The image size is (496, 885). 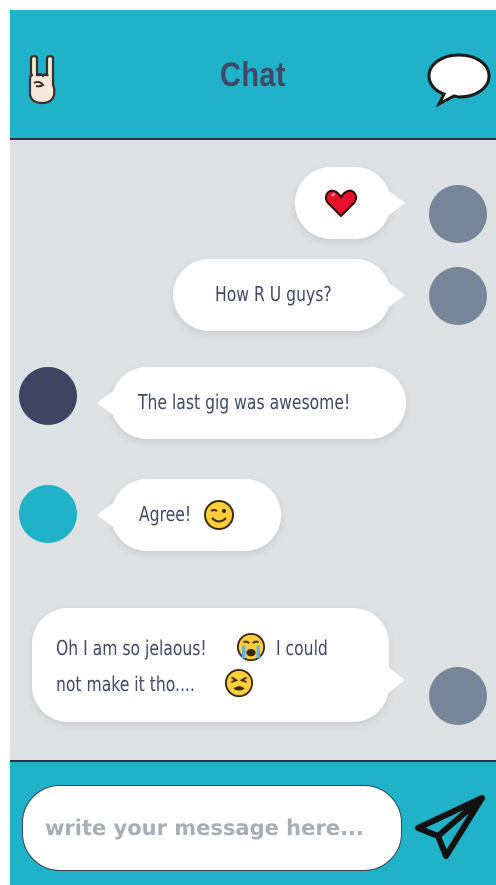 I want to click on message-input-wrapper, so click(x=212, y=828).